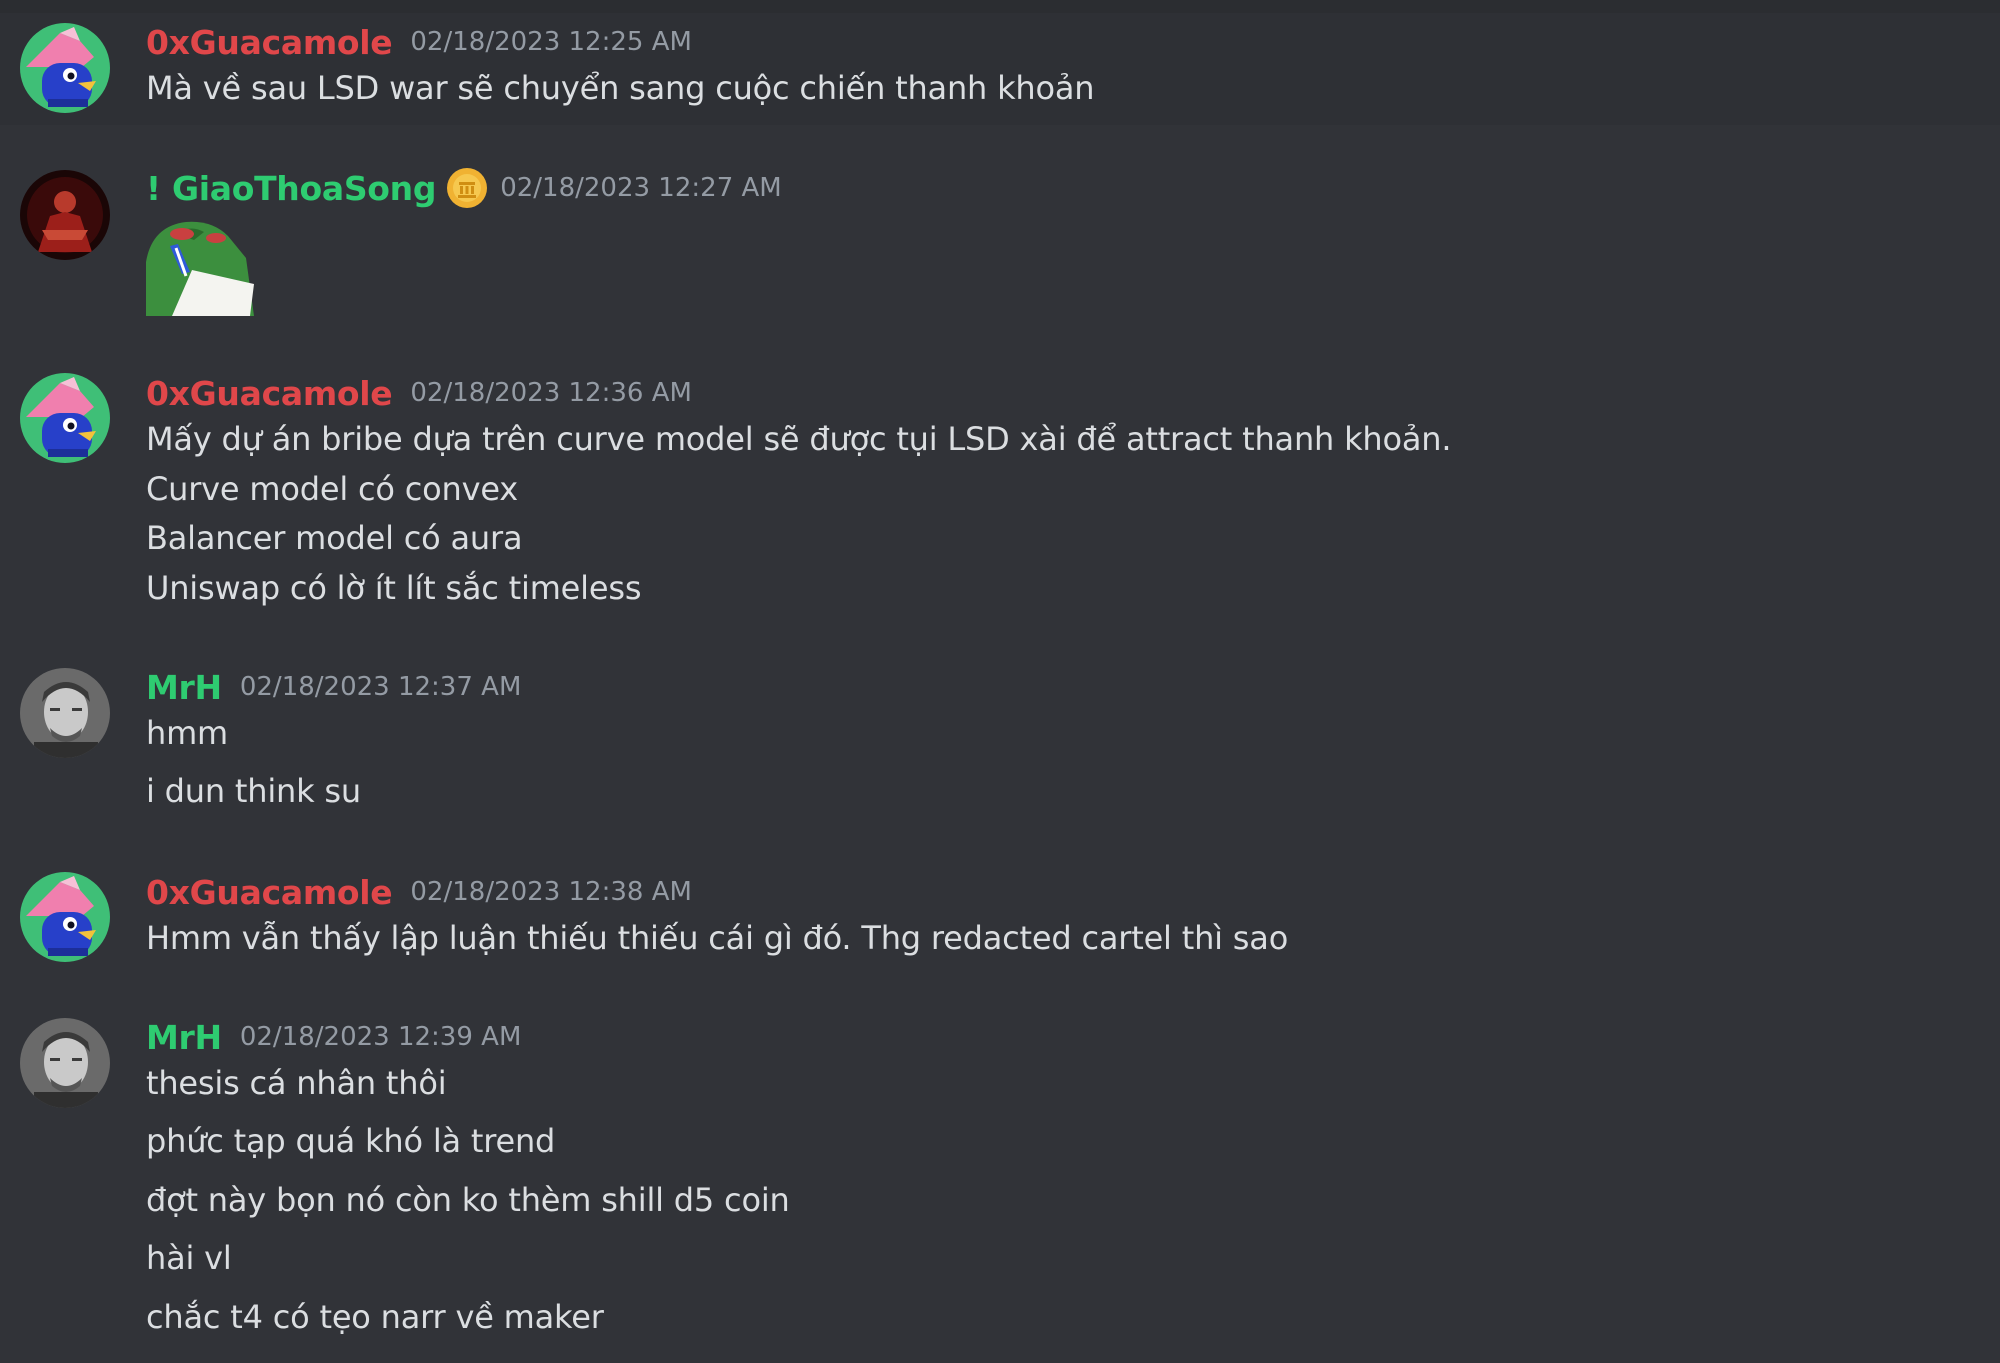 Image resolution: width=2000 pixels, height=1363 pixels. What do you see at coordinates (1000, 243) in the screenshot?
I see `message-group: ! GiaoThoaSong 02/18/2023 12:27 AM` at bounding box center [1000, 243].